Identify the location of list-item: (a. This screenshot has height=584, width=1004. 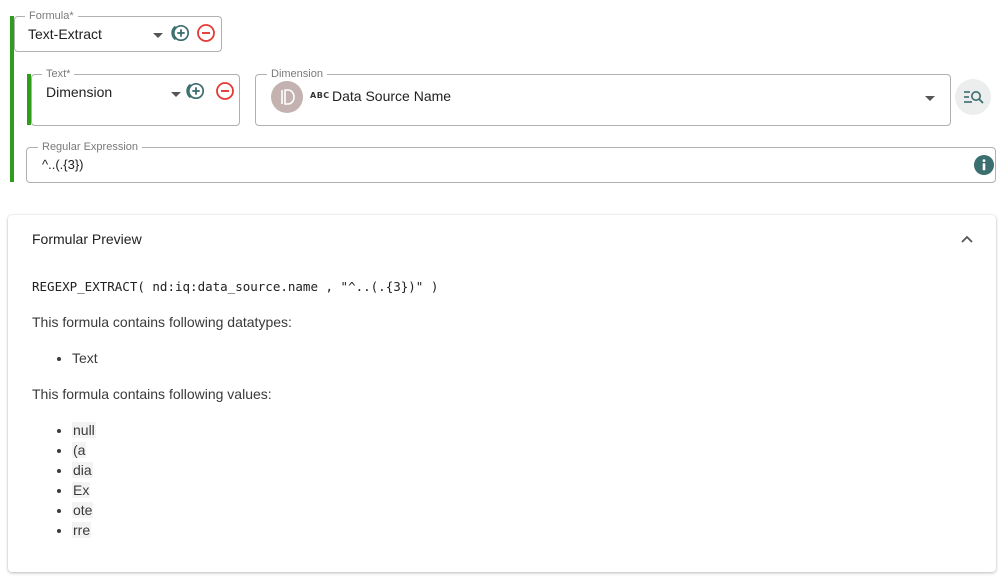
(84, 450).